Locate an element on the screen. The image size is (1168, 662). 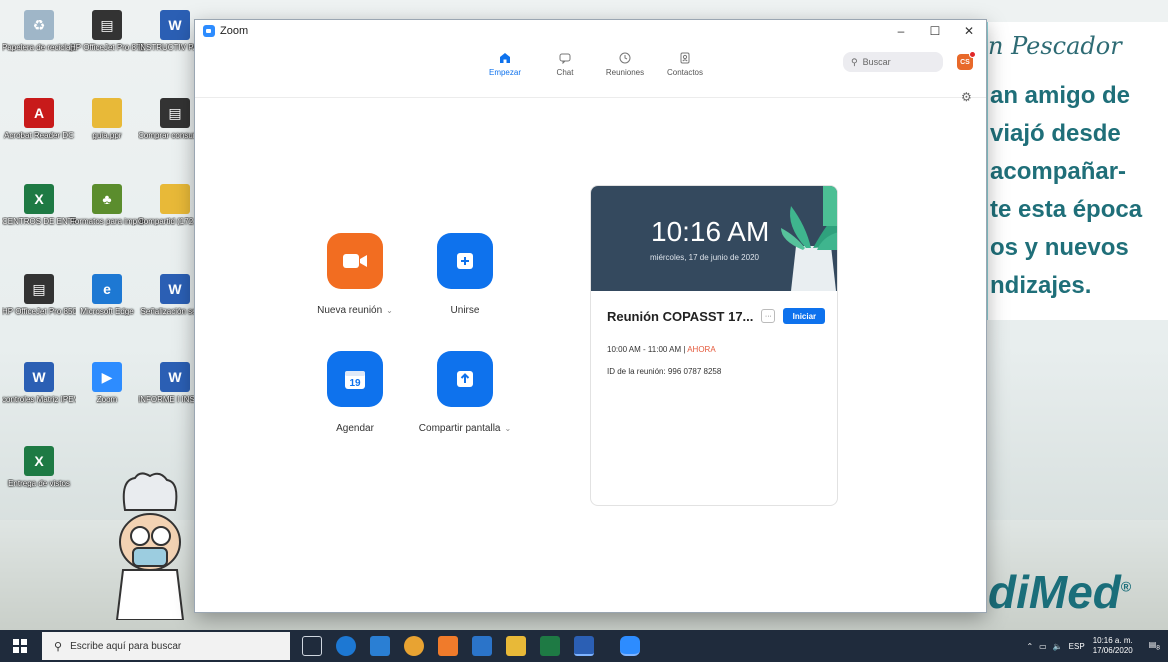
card-hero: 10:16 AM miércoles, 17 de junio de 2020 is located at coordinates (714, 238).